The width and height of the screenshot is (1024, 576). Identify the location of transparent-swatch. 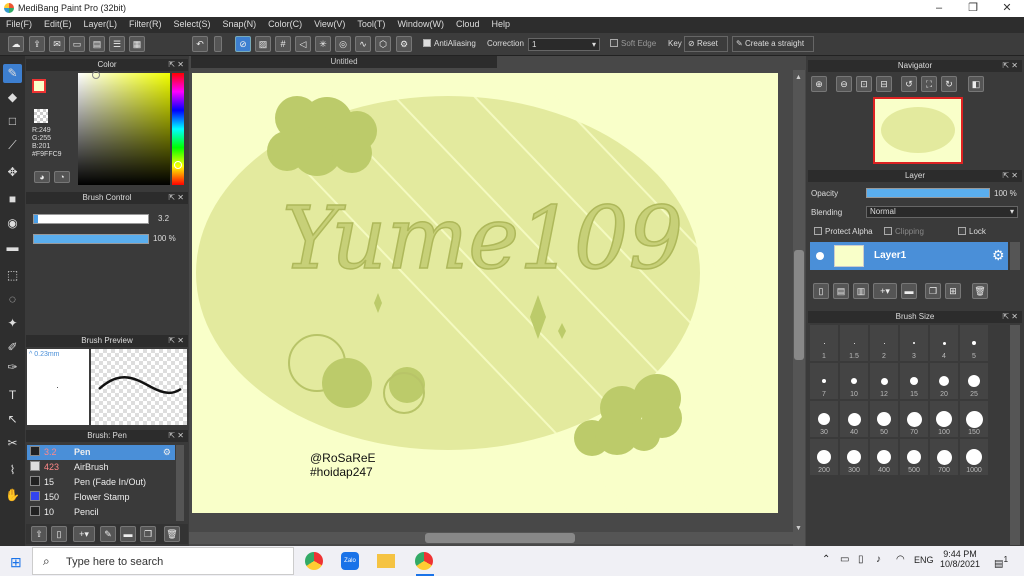
(41, 116).